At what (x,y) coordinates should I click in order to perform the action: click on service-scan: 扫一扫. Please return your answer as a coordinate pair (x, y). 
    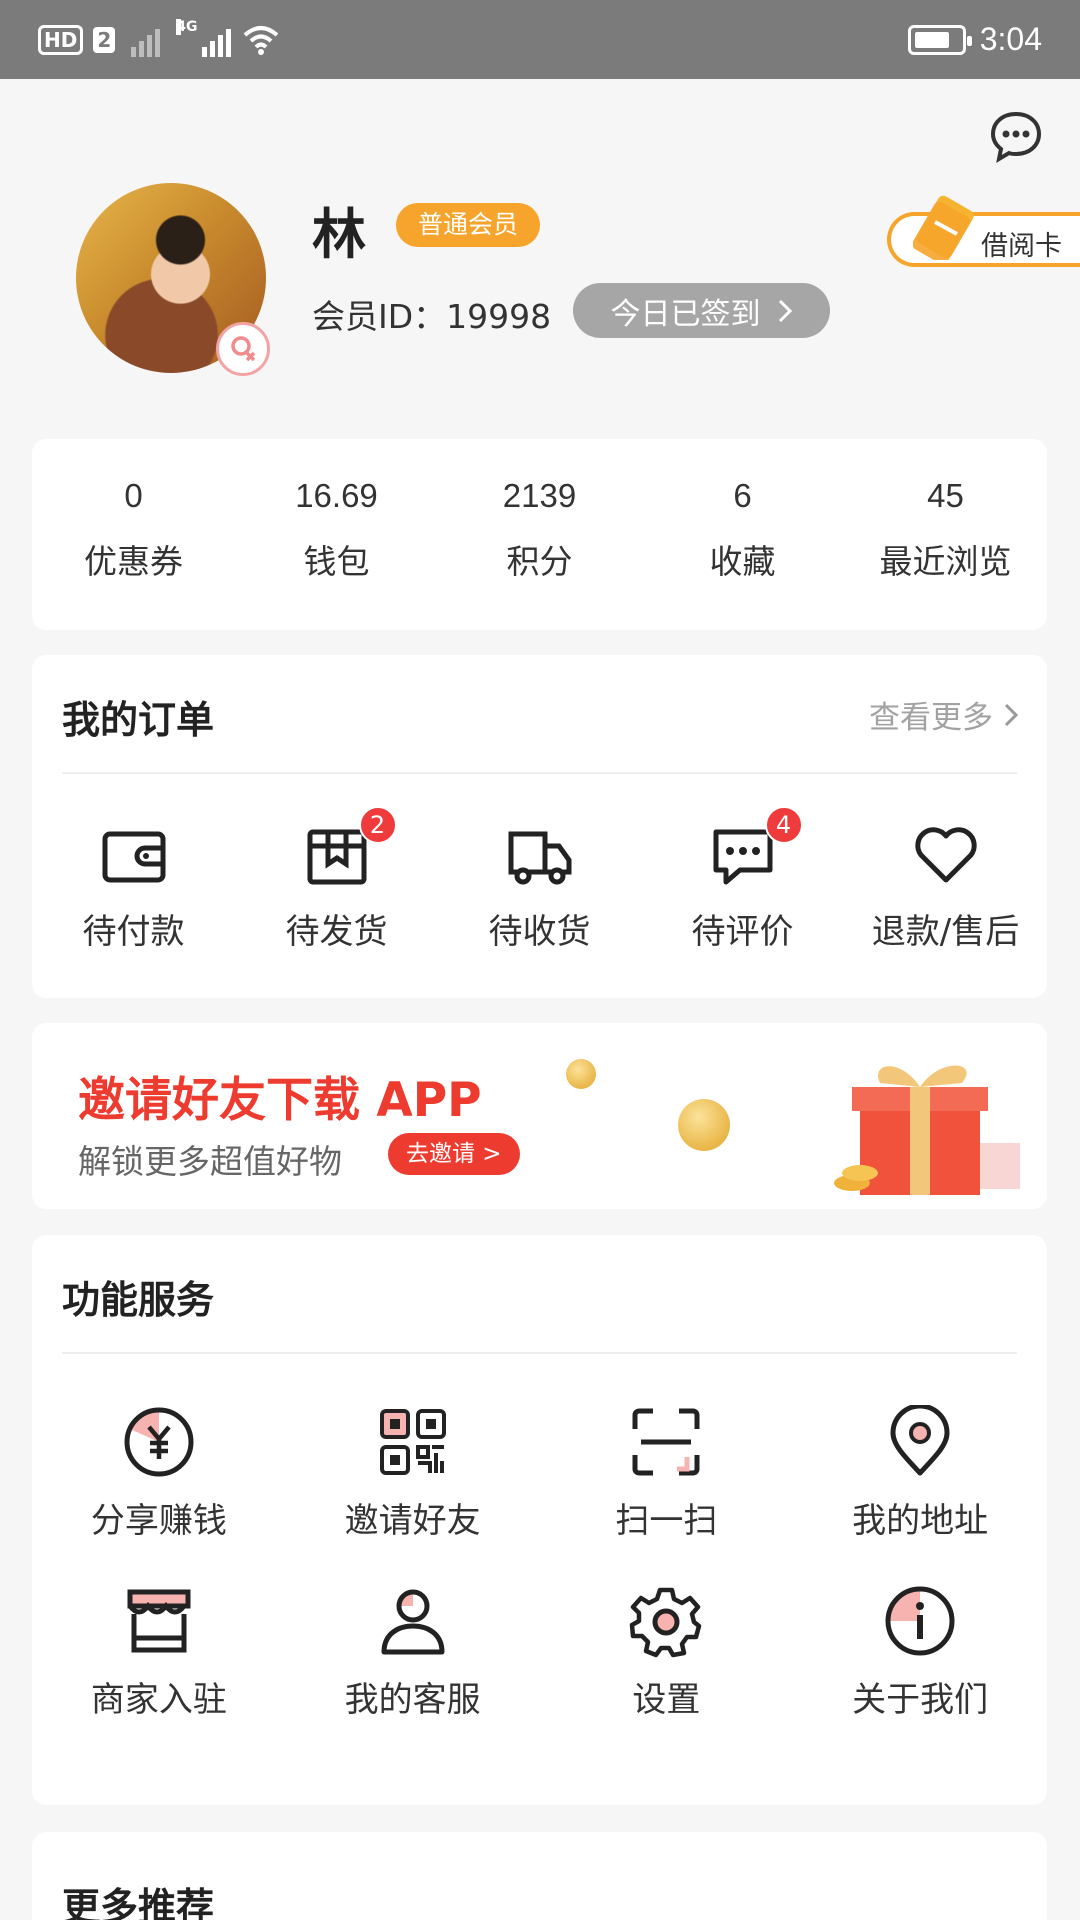
    Looking at the image, I should click on (667, 1473).